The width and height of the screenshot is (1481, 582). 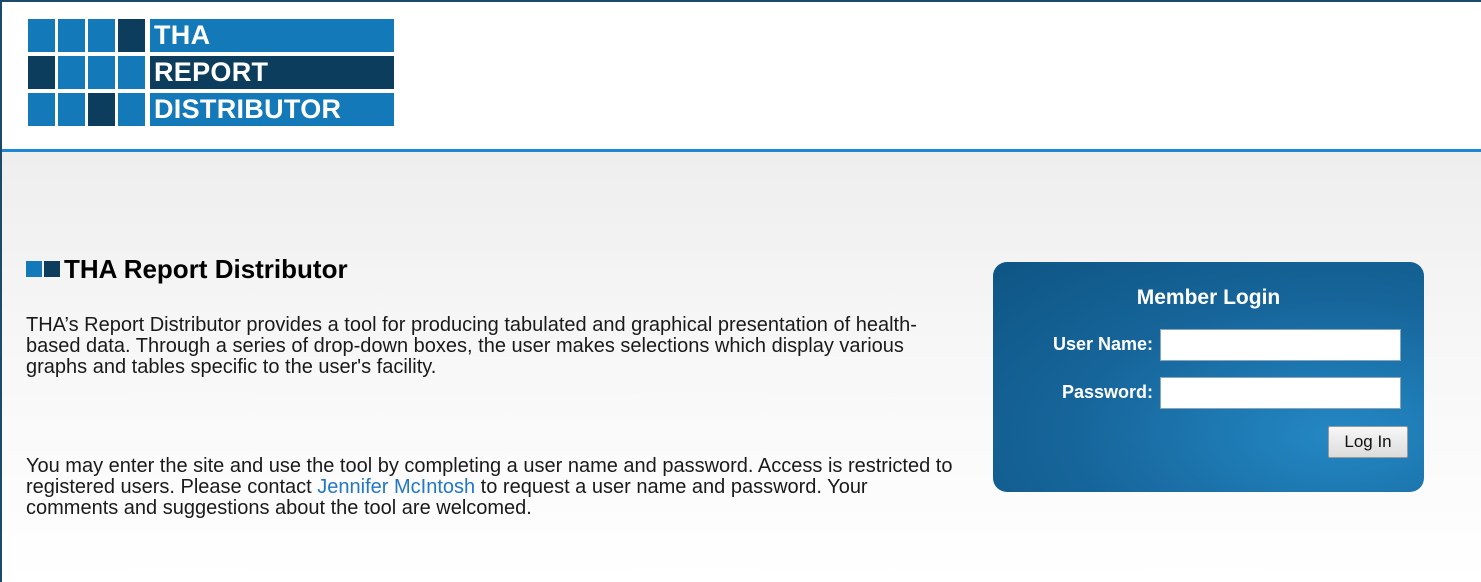 What do you see at coordinates (272, 109) in the screenshot?
I see `logo-line-distributor: DISTRIBUTOR` at bounding box center [272, 109].